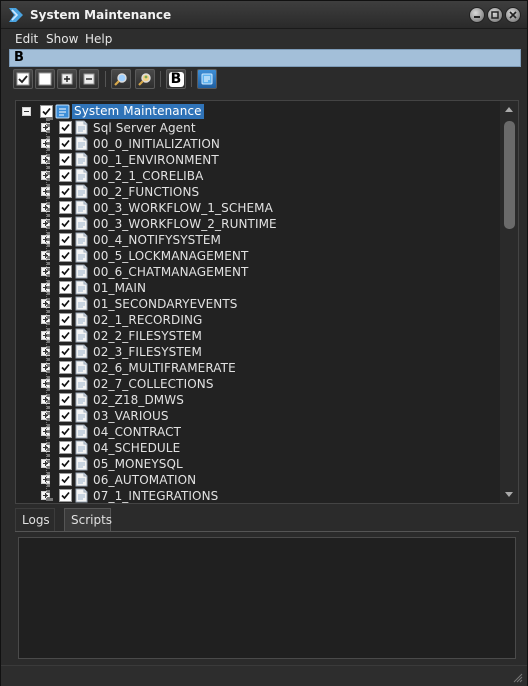 This screenshot has width=528, height=686. Describe the element at coordinates (264, 15) in the screenshot. I see `title-bar: System Maintenance` at that location.